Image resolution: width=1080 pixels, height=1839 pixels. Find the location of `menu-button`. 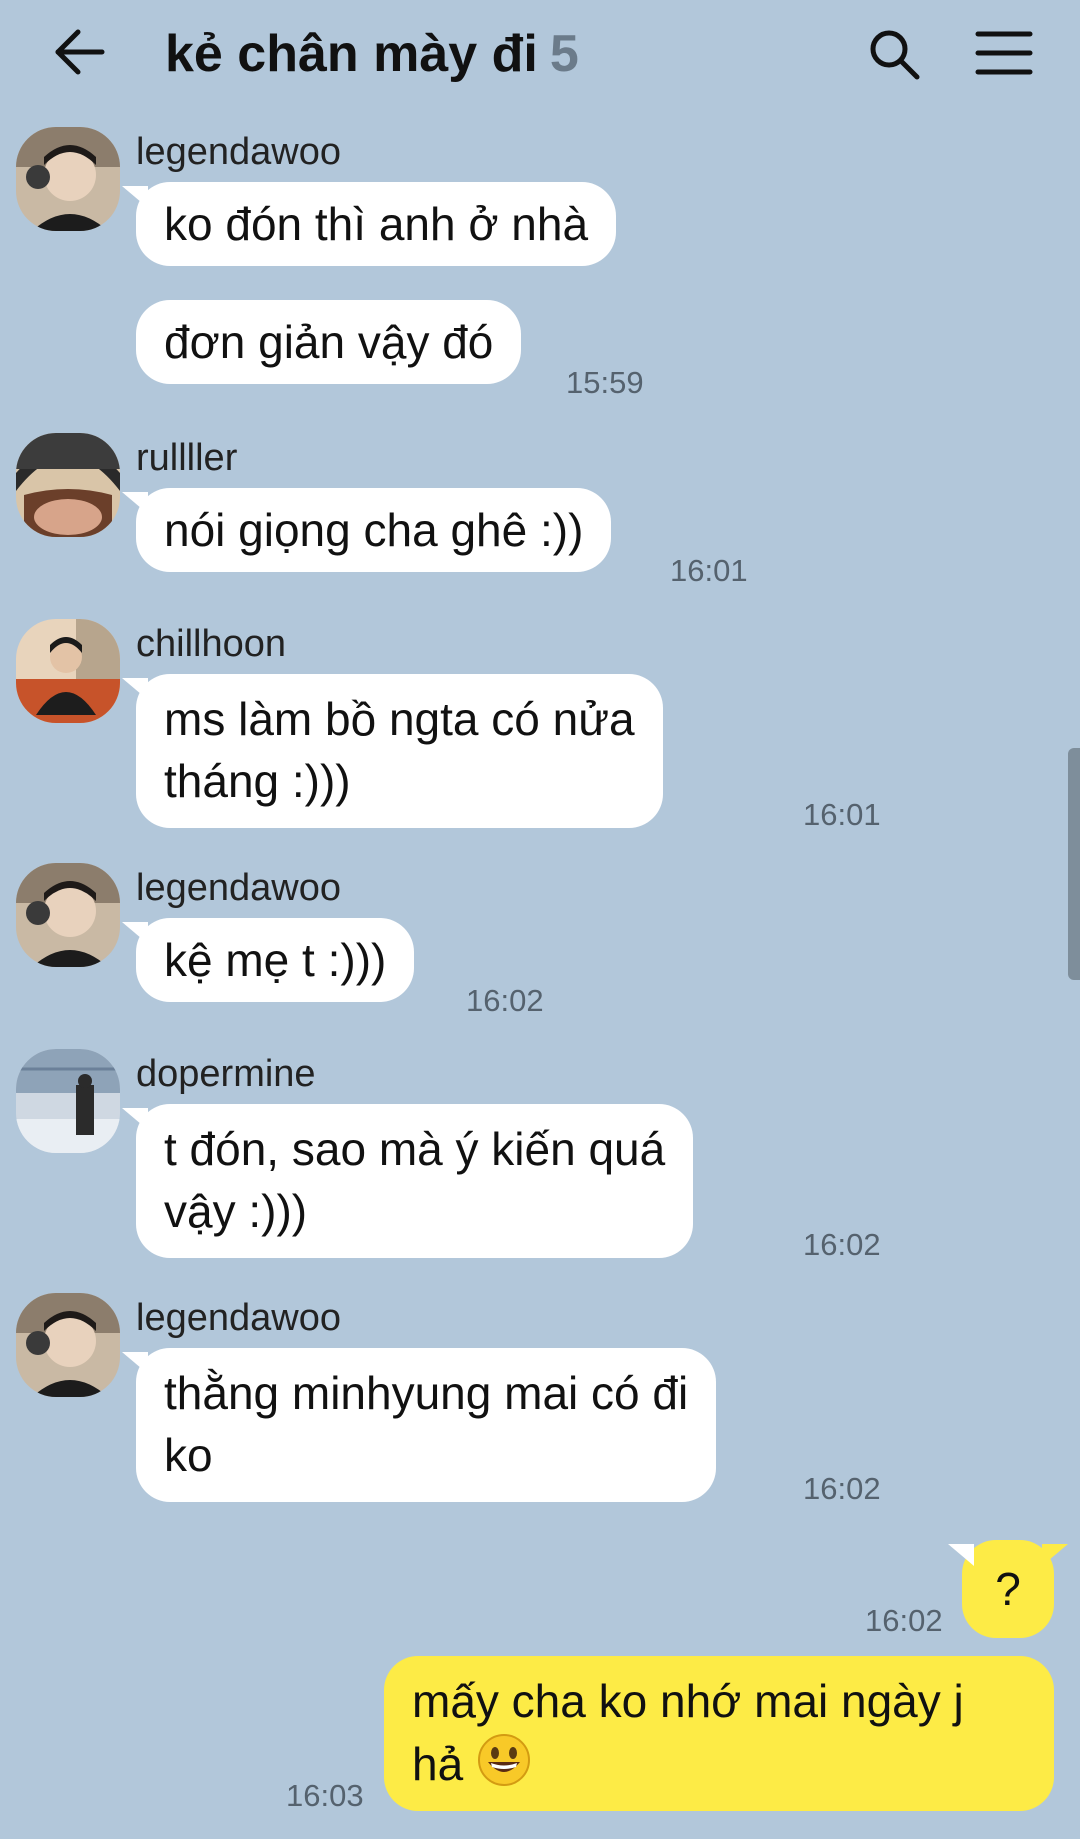

menu-button is located at coordinates (1004, 53).